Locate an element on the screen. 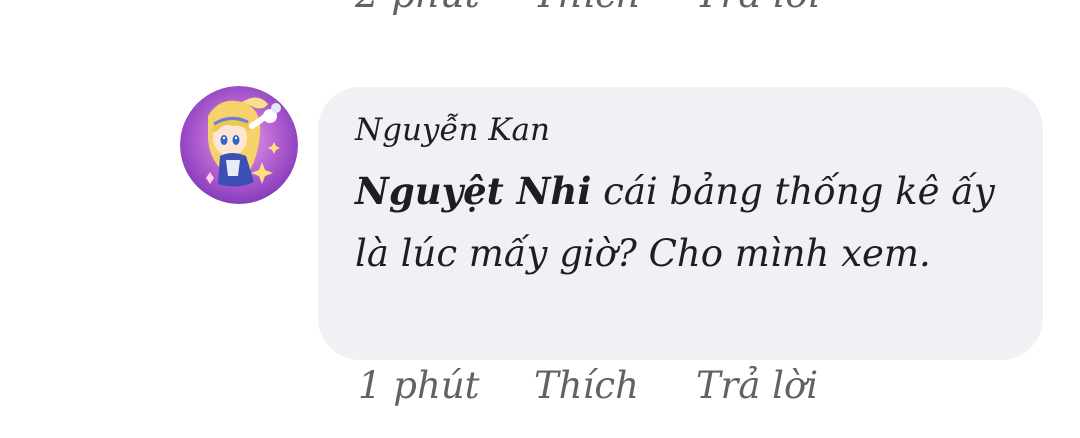  avatar-image is located at coordinates (239, 145).